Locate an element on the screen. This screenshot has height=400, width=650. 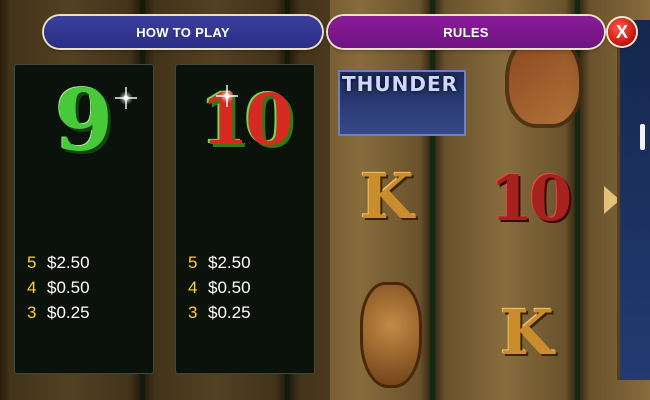
tab-how-to-play: HOW TO PLAY is located at coordinates (183, 32).